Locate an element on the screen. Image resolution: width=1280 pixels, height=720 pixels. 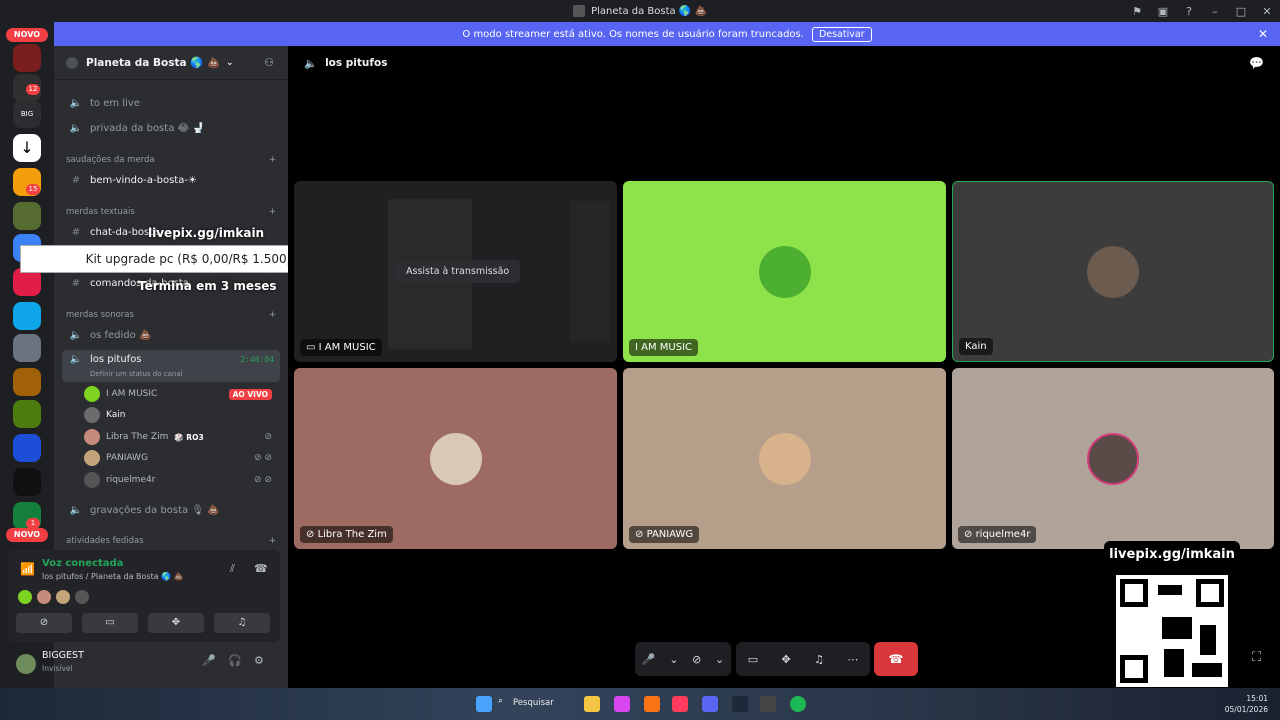
channel-privada: 🔈 privada da bosta 😂 🚽 is located at coordinates (171, 128).